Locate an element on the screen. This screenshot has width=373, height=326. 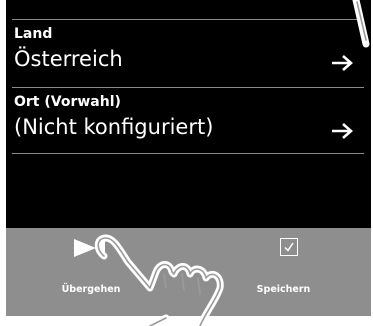
checkbox-checked-icon is located at coordinates (289, 247).